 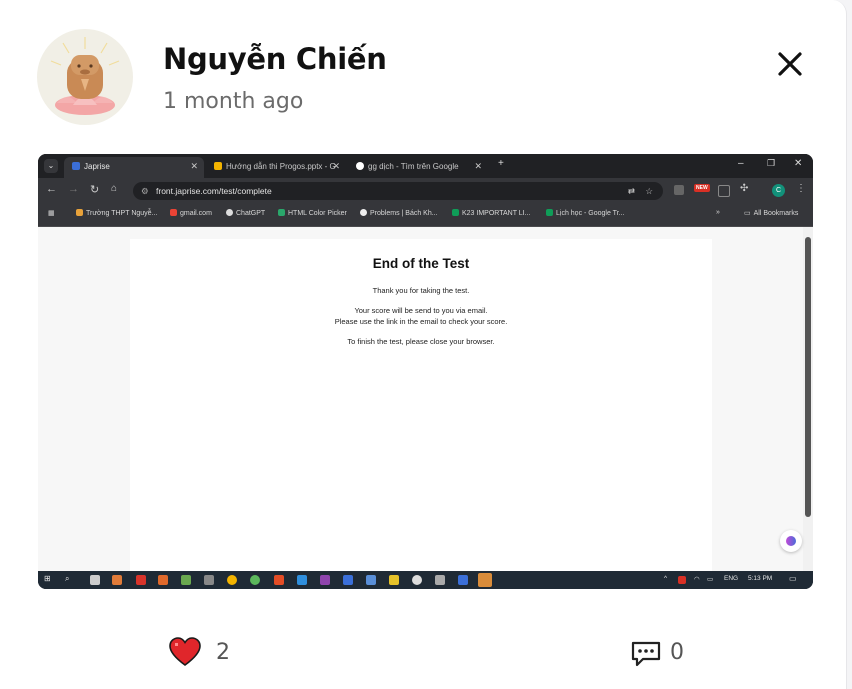 I want to click on comment-bubble-icon, so click(x=646, y=654).